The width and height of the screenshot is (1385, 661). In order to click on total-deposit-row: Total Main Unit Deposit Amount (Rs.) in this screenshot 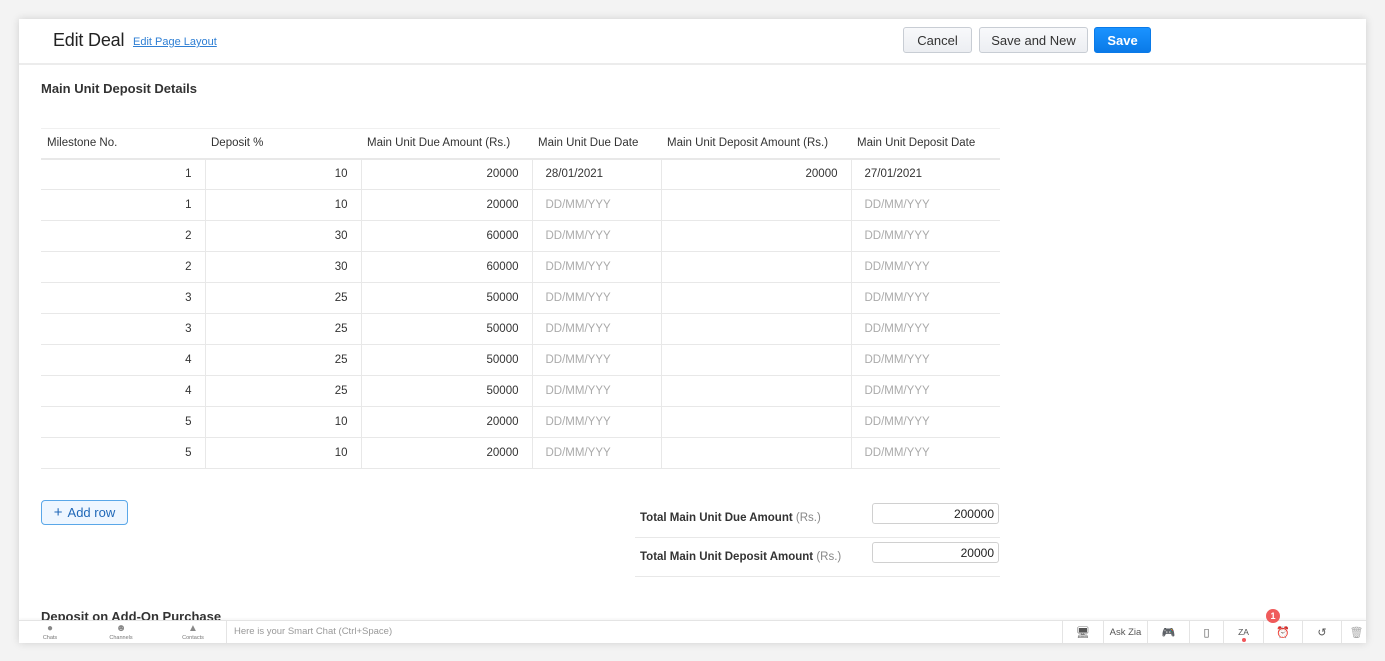, I will do `click(817, 557)`.